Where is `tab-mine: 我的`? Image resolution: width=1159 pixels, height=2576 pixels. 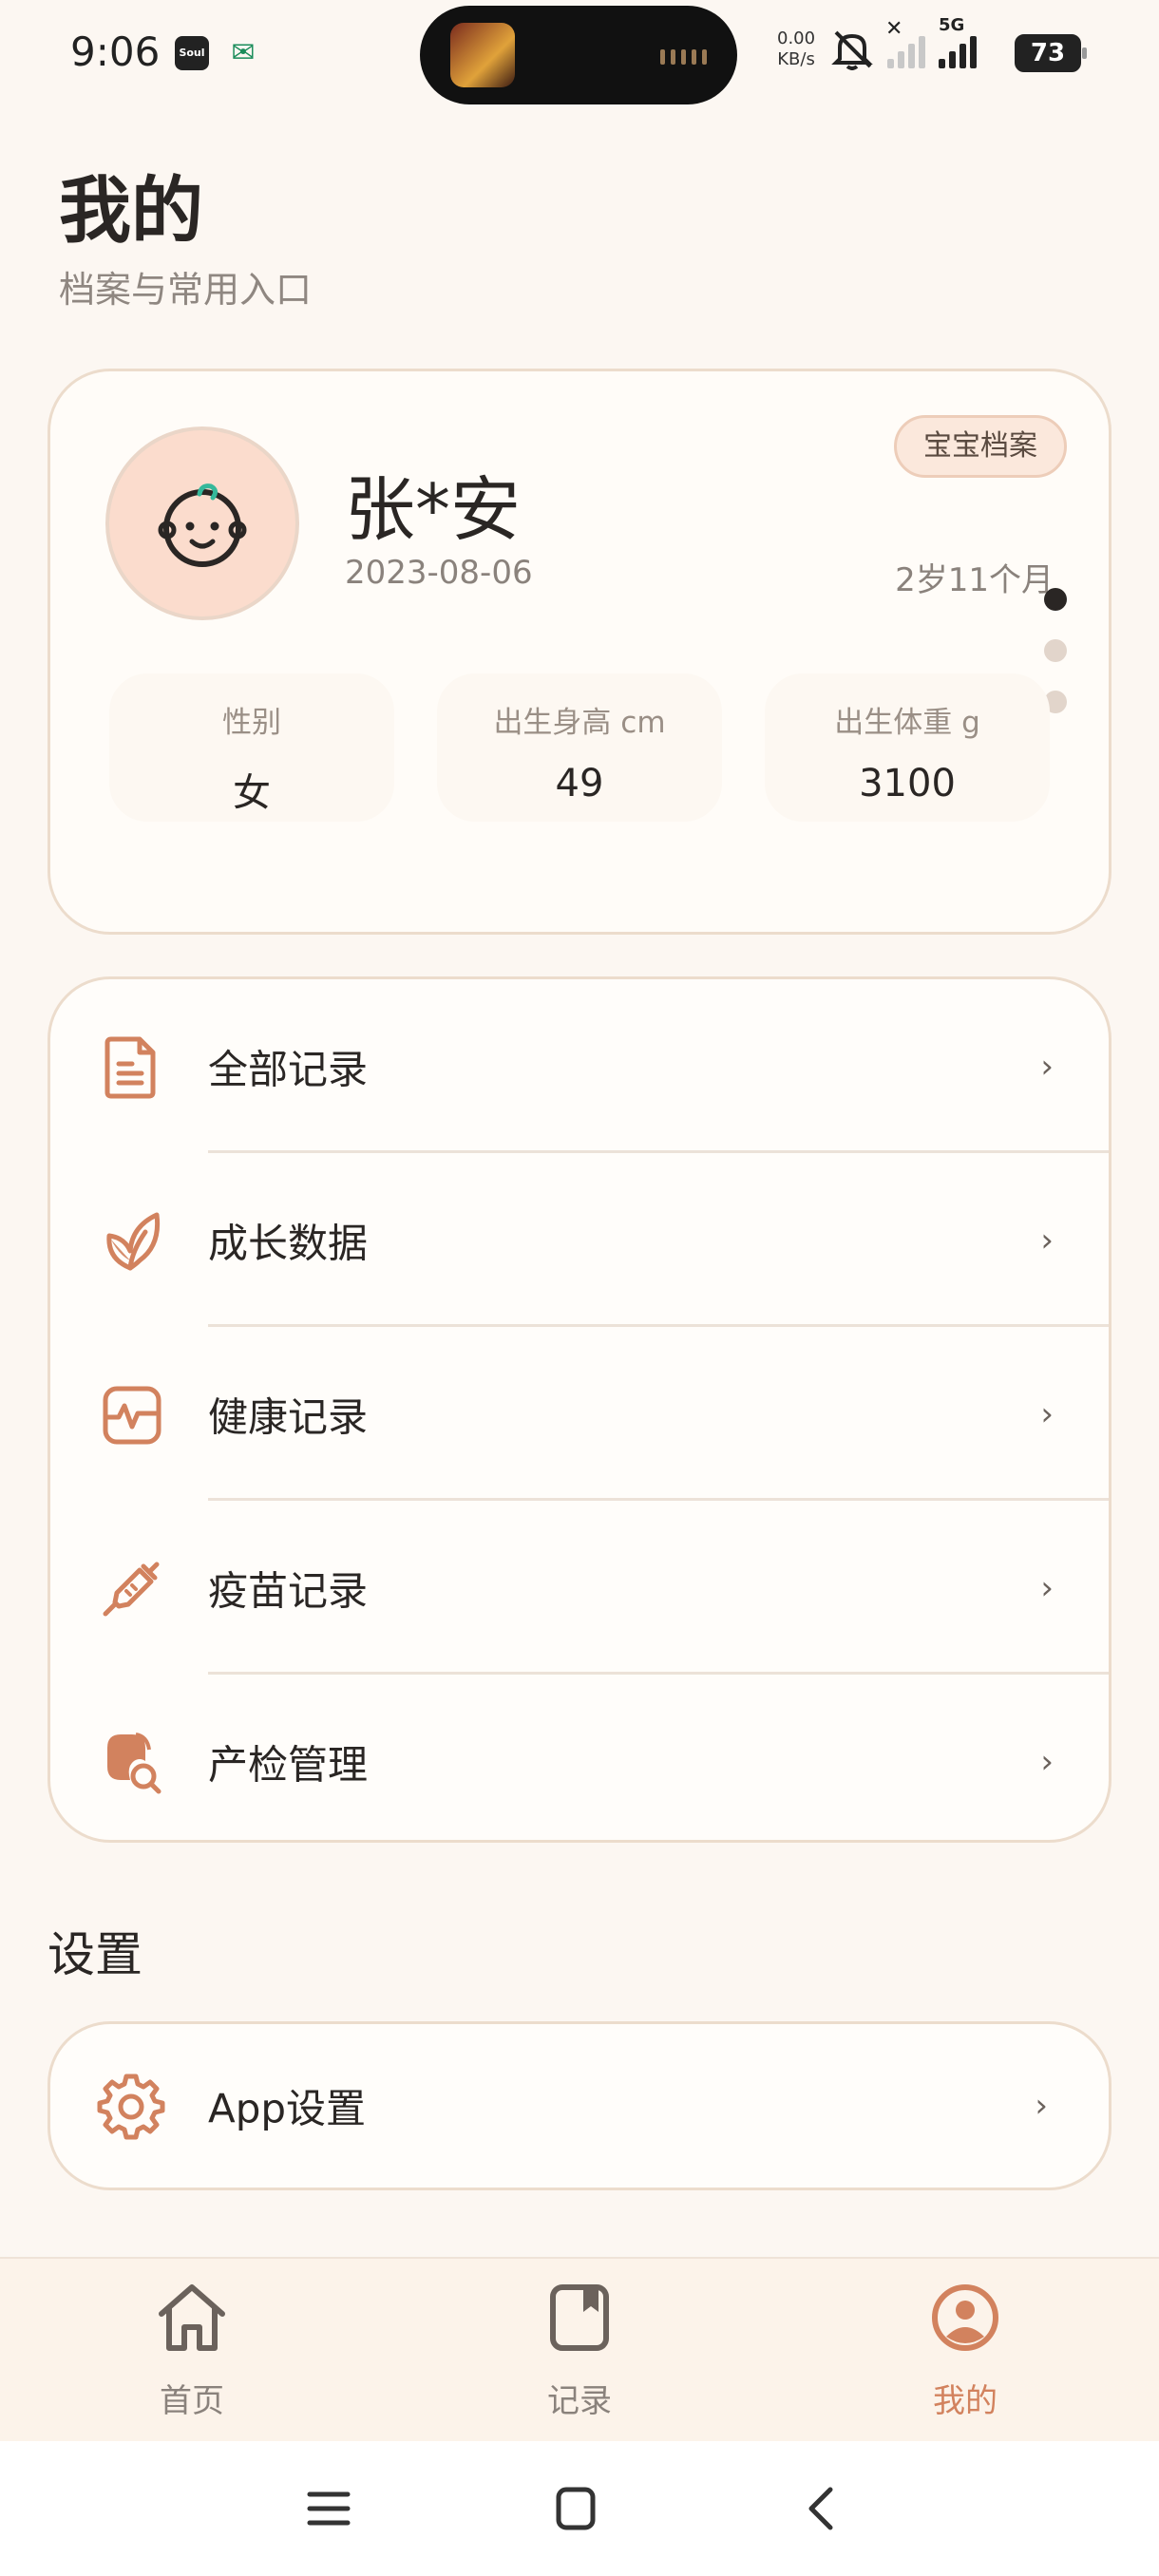
tab-mine: 我的 is located at coordinates (965, 2350).